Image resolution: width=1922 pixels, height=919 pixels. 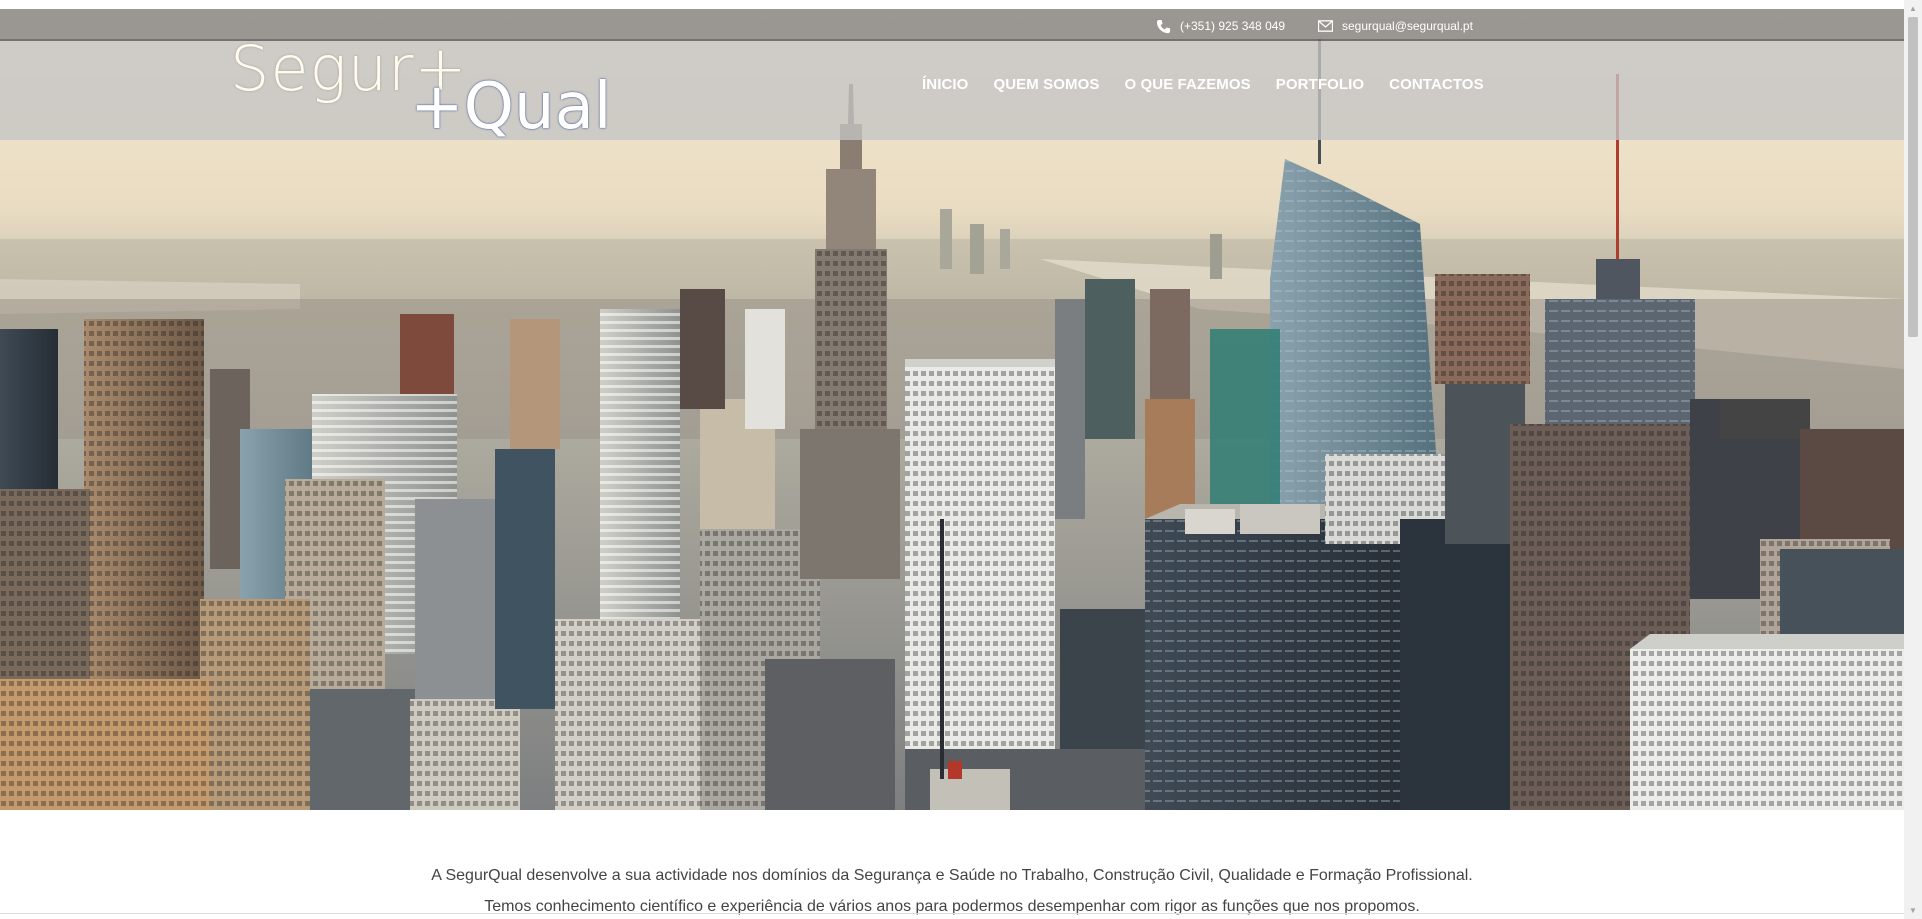 What do you see at coordinates (945, 84) in the screenshot?
I see `nav-item-inicio: ÍNICIO` at bounding box center [945, 84].